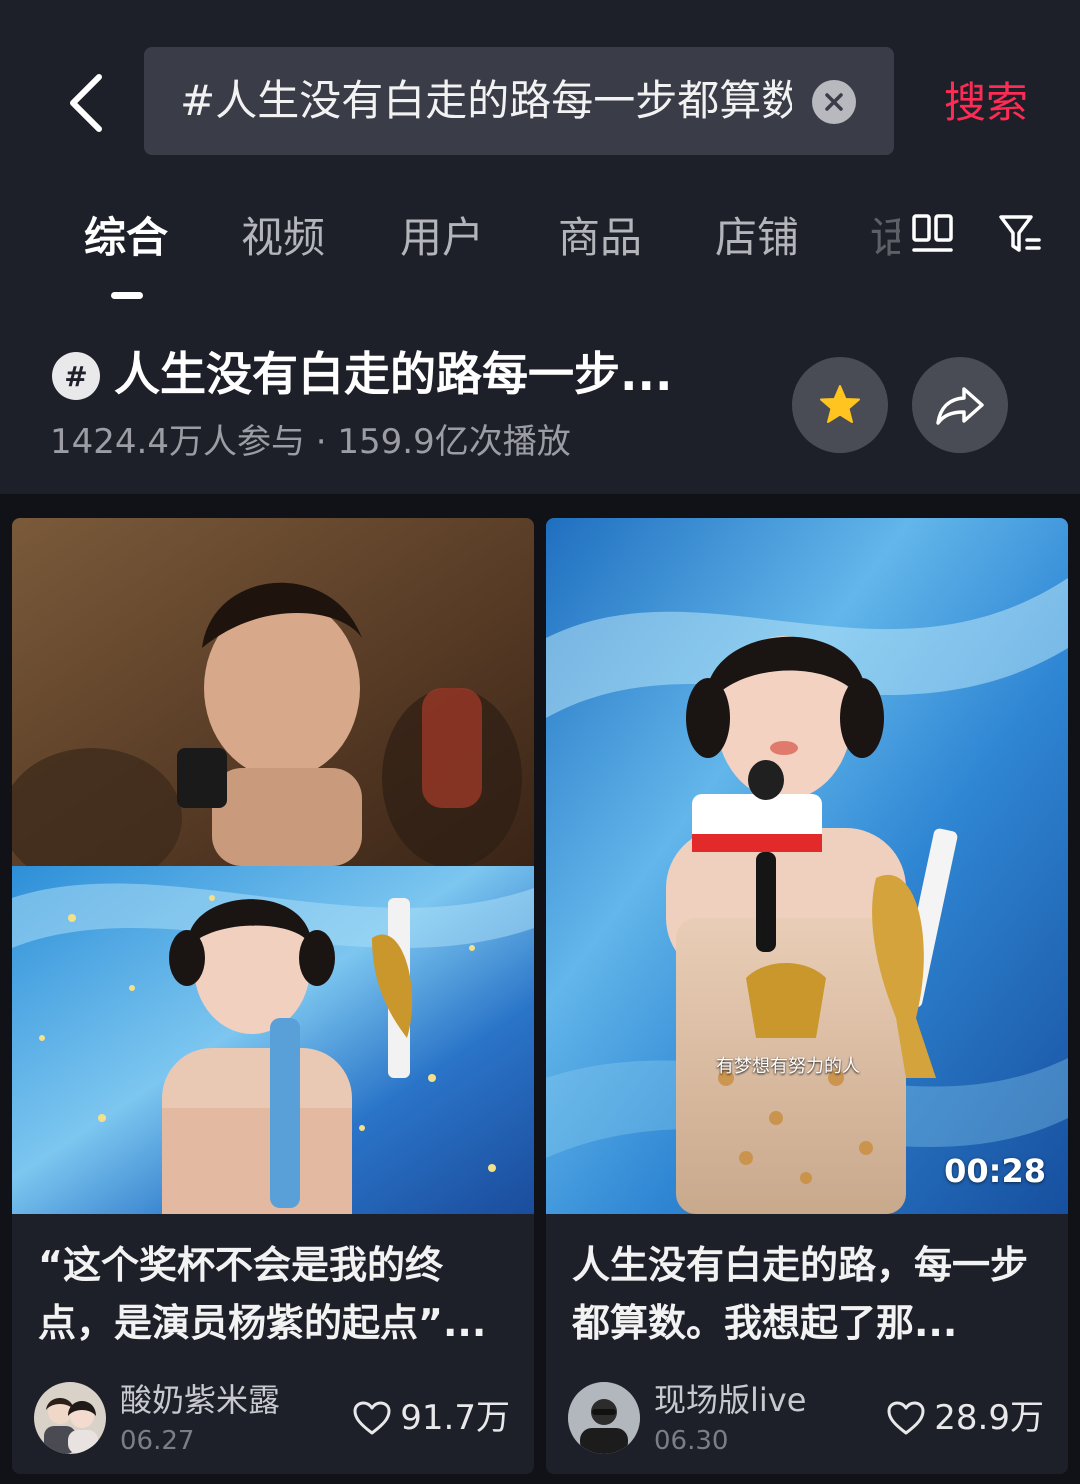 The image size is (1080, 1484). What do you see at coordinates (200, 1400) in the screenshot?
I see `author-name: 酸奶紫米露` at bounding box center [200, 1400].